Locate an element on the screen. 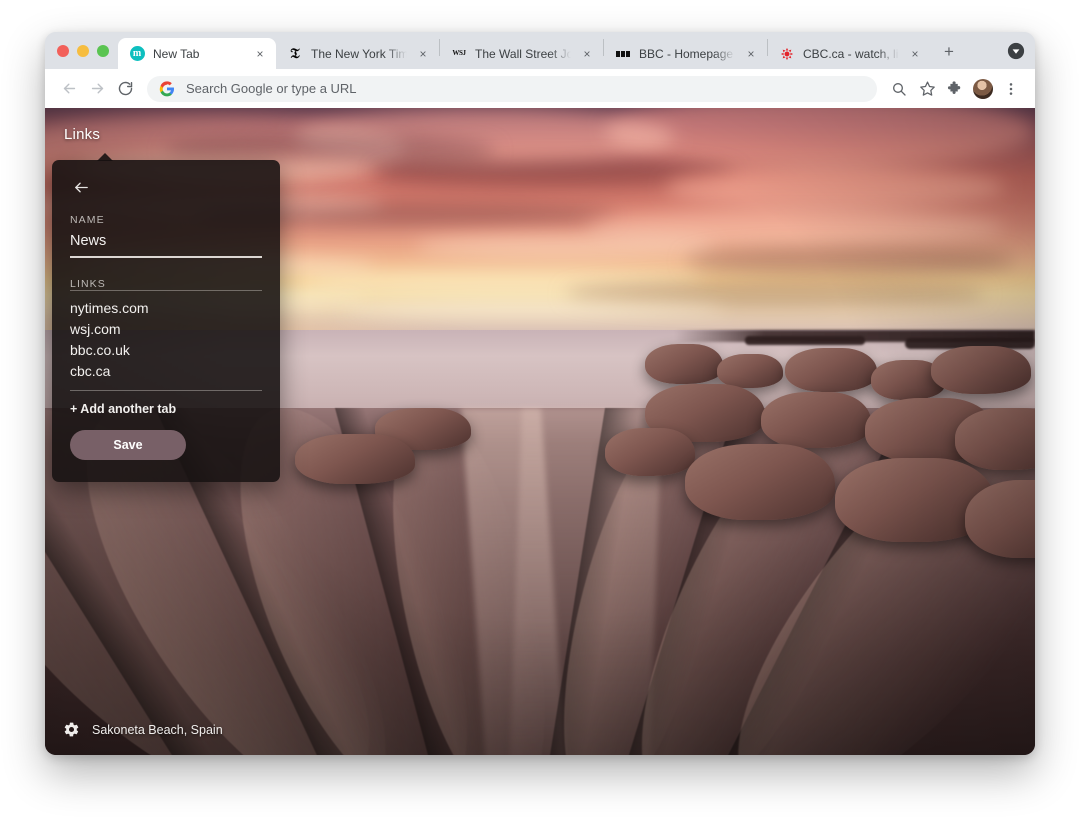 The height and width of the screenshot is (818, 1080). tab-title: BBC - Homepage is located at coordinates (686, 53).